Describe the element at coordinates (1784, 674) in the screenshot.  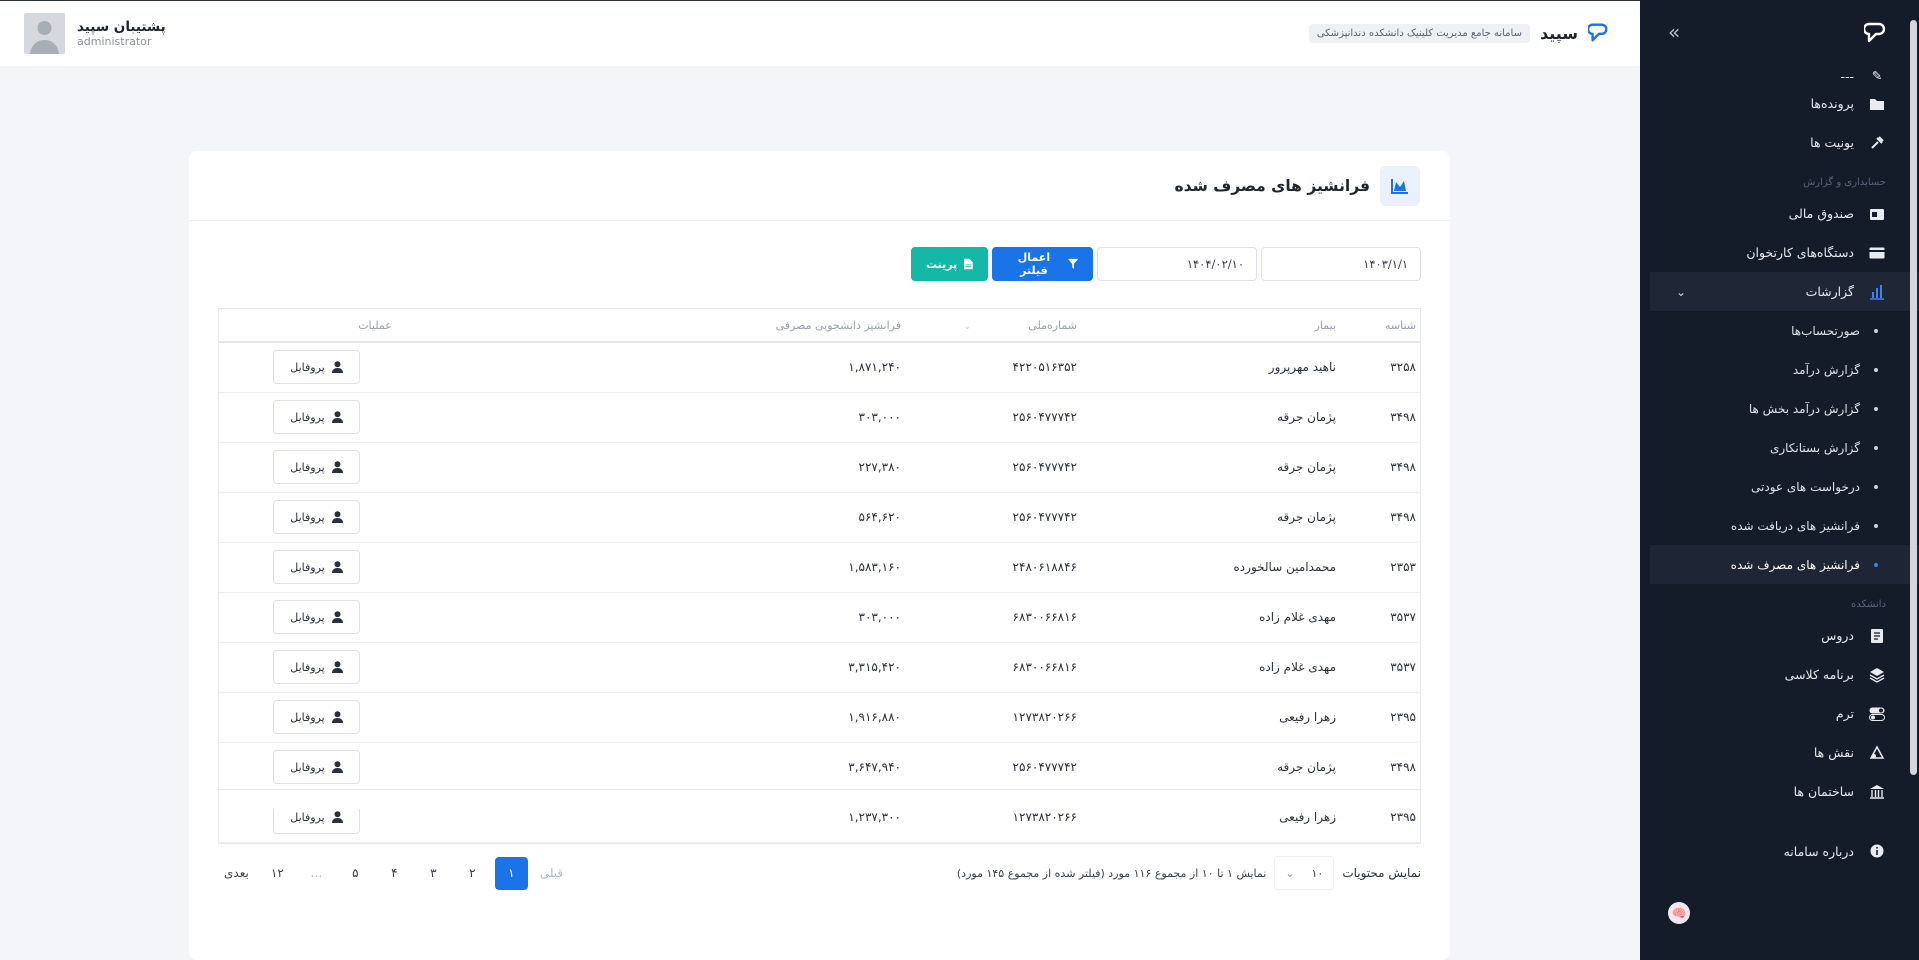
I see `sidebar-item-schedule: برنامه کلاسی` at that location.